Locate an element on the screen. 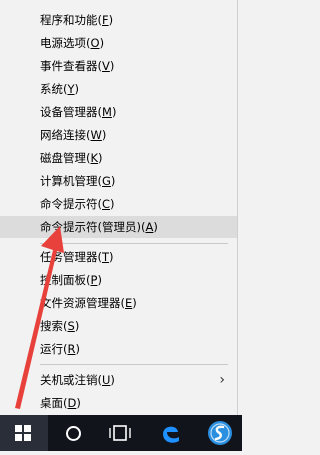  menu-item-label: 任务管理器 is located at coordinates (69, 257).